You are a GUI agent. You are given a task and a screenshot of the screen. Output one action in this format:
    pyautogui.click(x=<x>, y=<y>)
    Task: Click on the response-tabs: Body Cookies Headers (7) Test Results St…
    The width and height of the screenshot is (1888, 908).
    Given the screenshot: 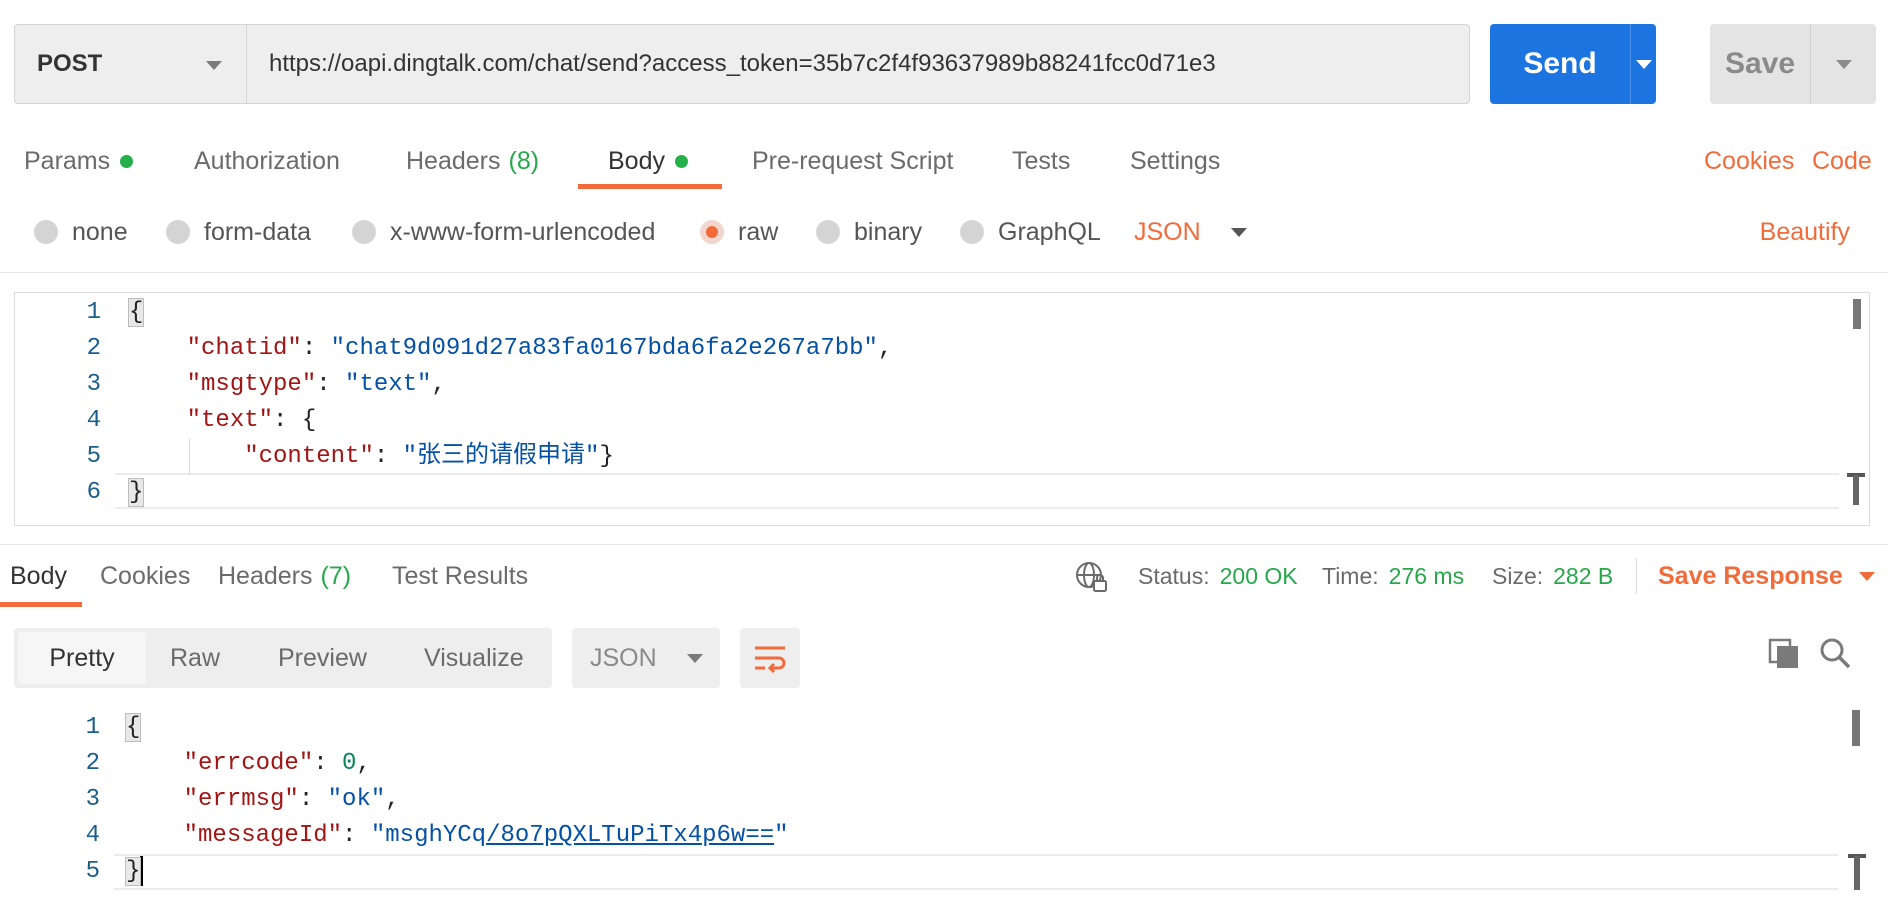 What is the action you would take?
    pyautogui.click(x=944, y=576)
    